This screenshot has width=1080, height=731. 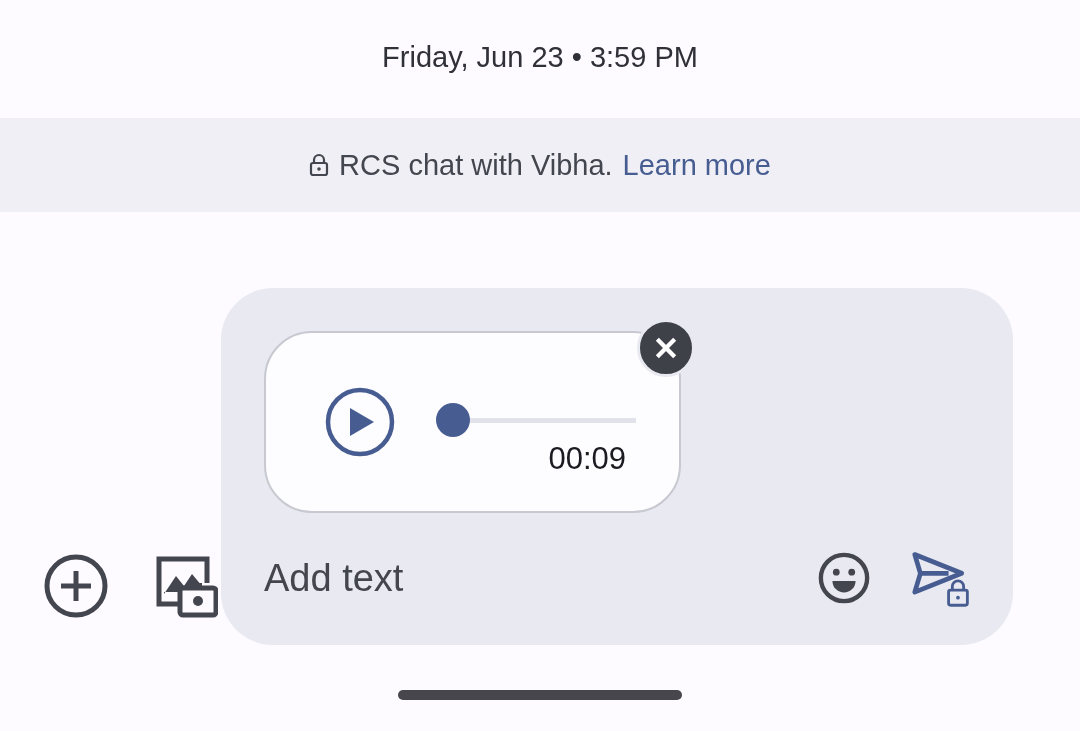 What do you see at coordinates (319, 165) in the screenshot?
I see `lock-icon` at bounding box center [319, 165].